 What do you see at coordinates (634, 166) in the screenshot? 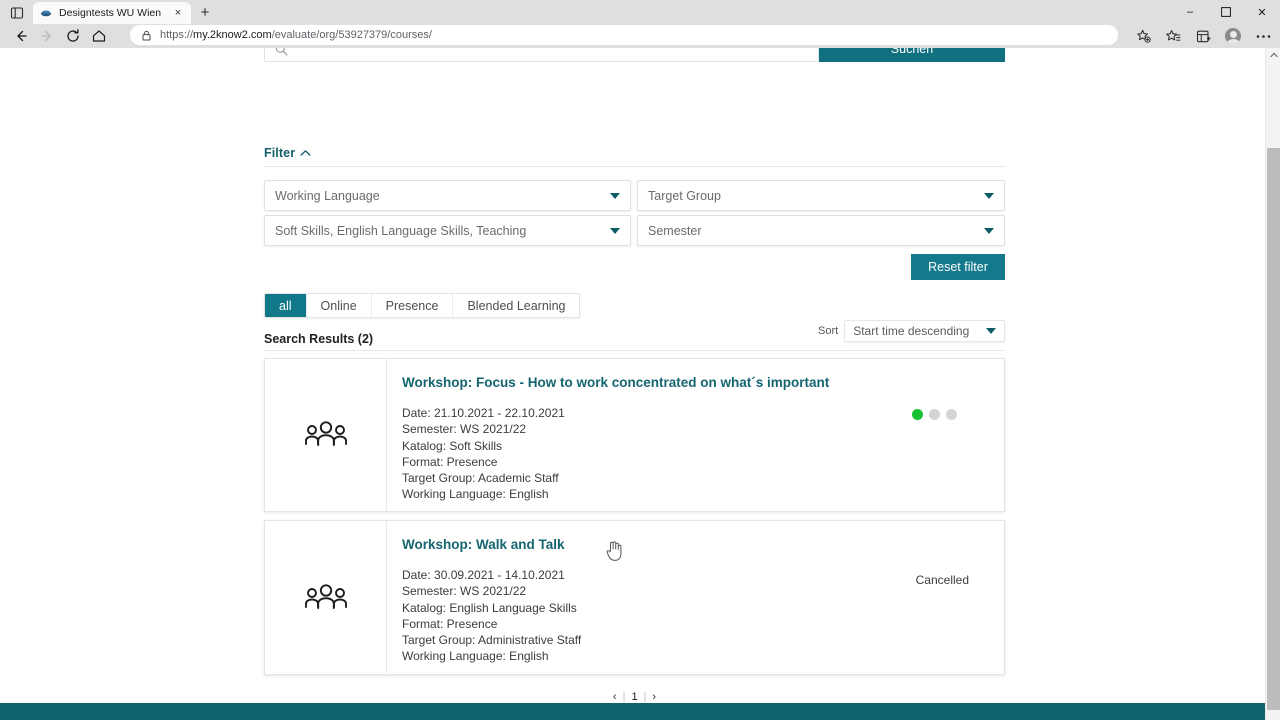
I see `filter-divider` at bounding box center [634, 166].